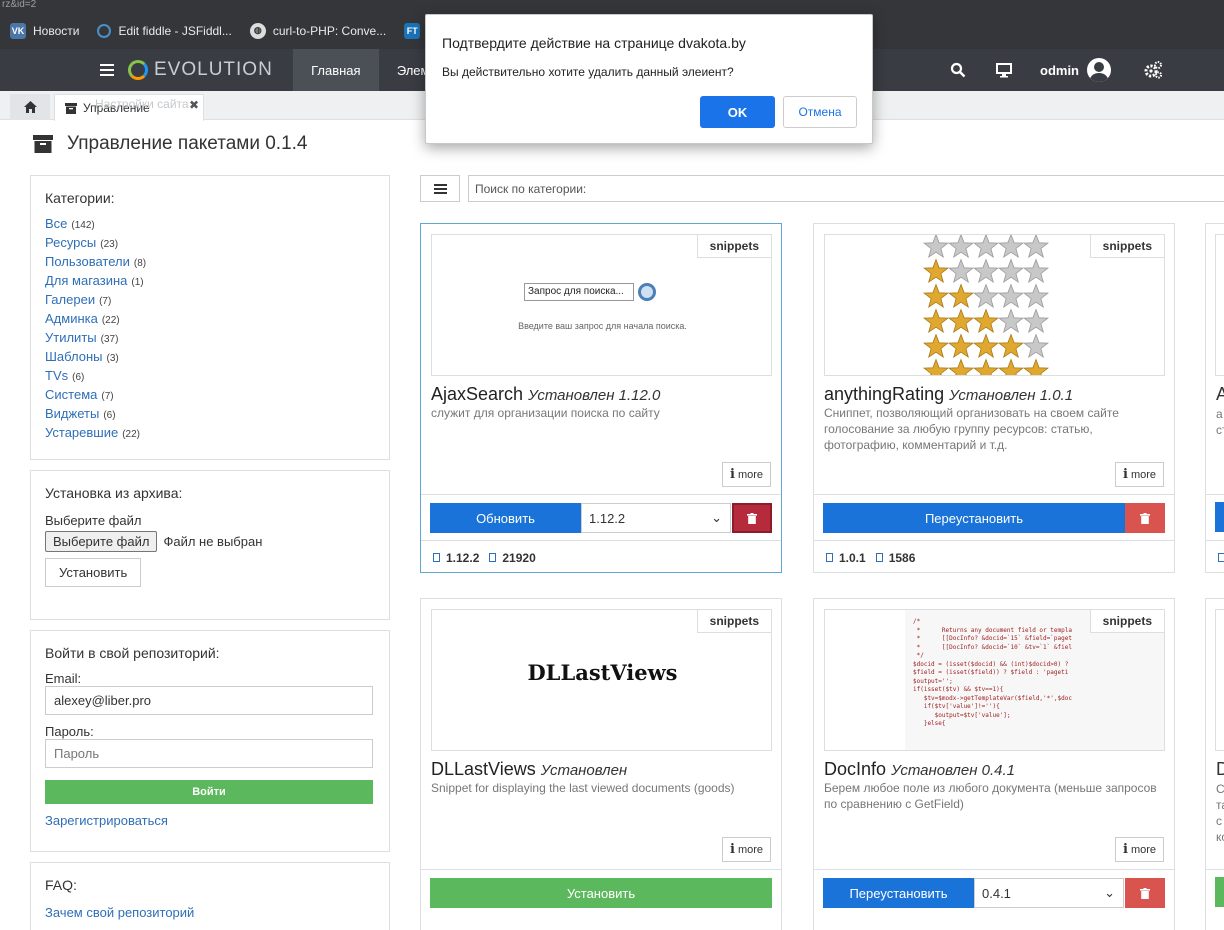 This screenshot has height=930, width=1224. Describe the element at coordinates (83, 225) in the screenshot. I see `category-count: (142)` at that location.